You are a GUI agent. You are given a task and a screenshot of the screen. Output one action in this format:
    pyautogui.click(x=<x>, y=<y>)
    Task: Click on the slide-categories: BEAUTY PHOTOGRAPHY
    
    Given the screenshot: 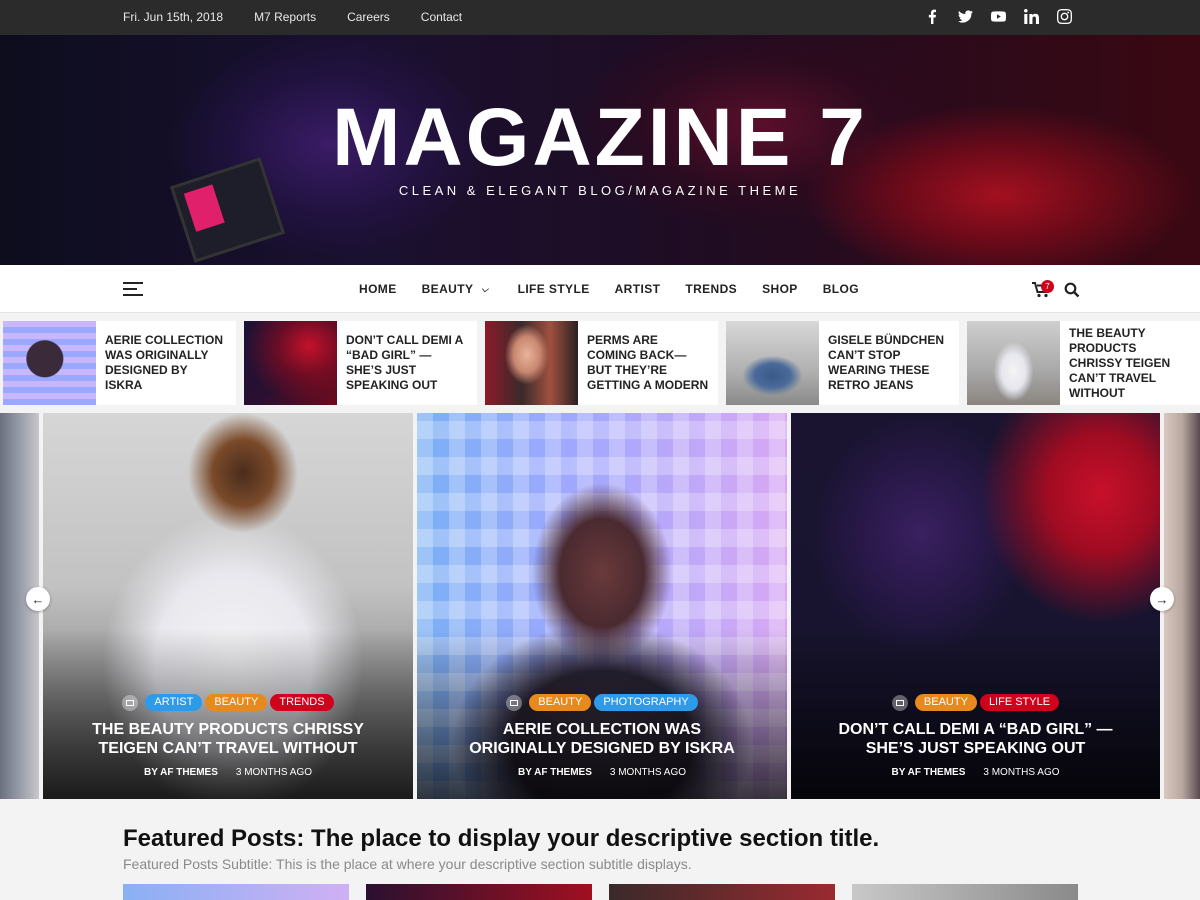 What is the action you would take?
    pyautogui.click(x=602, y=702)
    